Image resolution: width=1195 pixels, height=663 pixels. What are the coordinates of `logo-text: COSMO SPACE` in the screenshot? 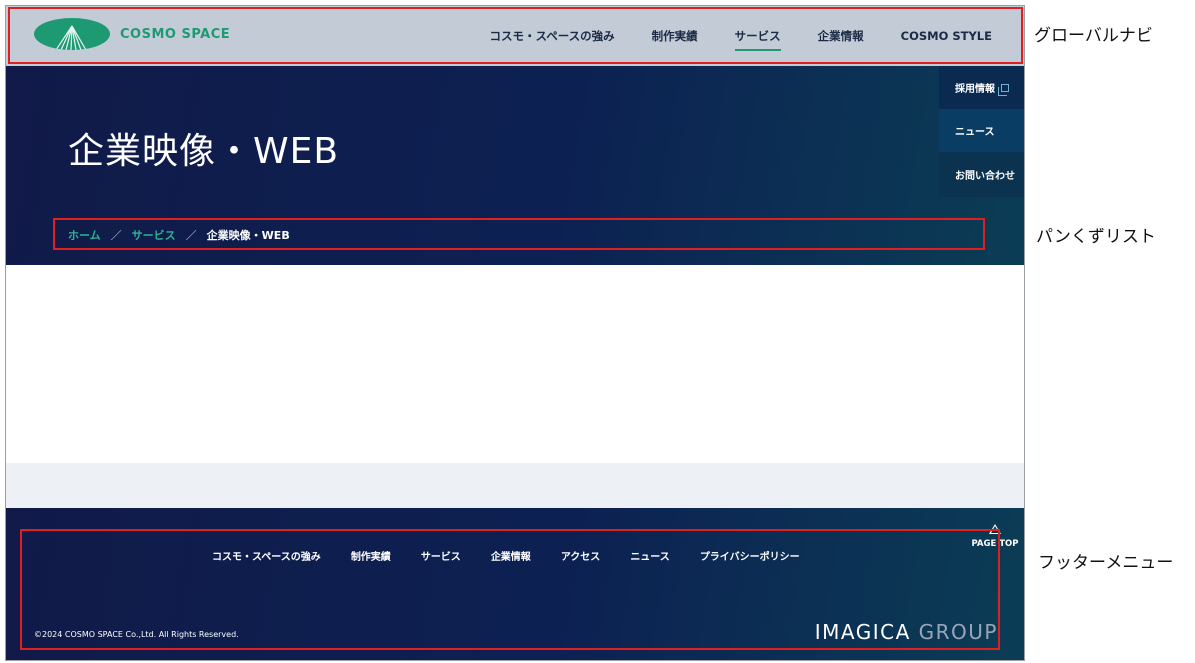 It's located at (175, 34).